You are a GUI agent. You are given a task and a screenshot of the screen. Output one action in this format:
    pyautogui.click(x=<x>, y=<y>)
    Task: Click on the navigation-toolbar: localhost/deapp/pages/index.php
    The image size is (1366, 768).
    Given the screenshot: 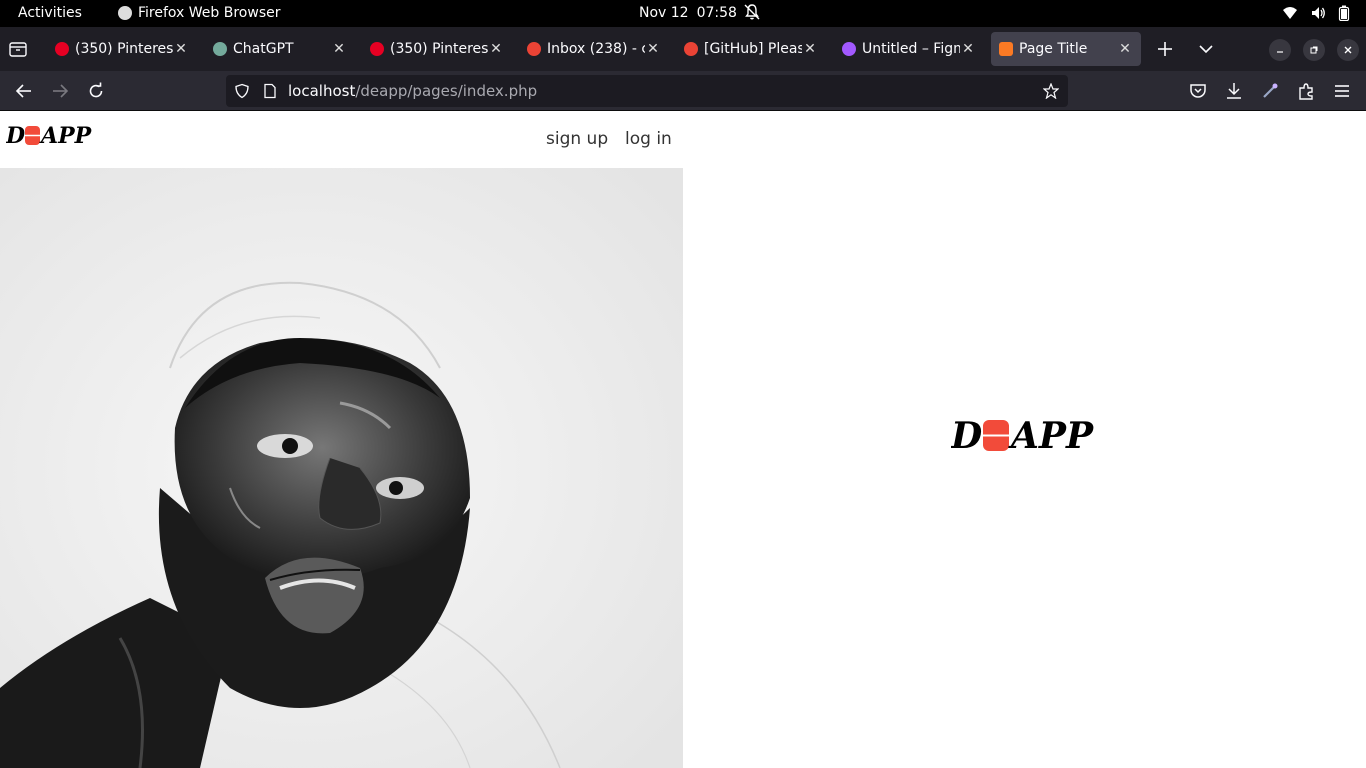 What is the action you would take?
    pyautogui.click(x=683, y=91)
    